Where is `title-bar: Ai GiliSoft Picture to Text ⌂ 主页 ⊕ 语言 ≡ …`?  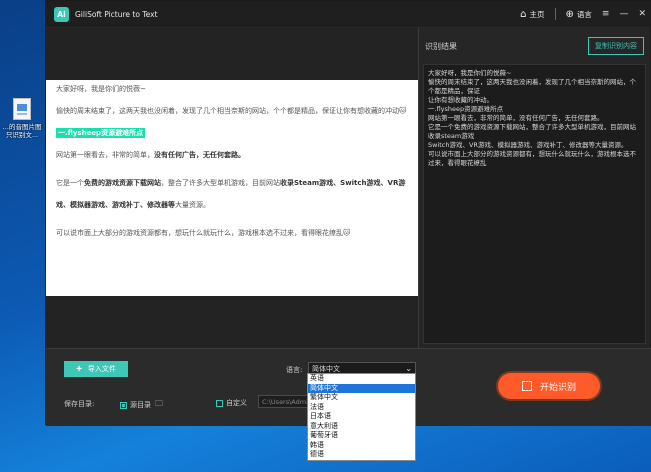
title-bar: Ai GiliSoft Picture to Text ⌂ 主页 ⊕ 语言 ≡ … is located at coordinates (348, 14).